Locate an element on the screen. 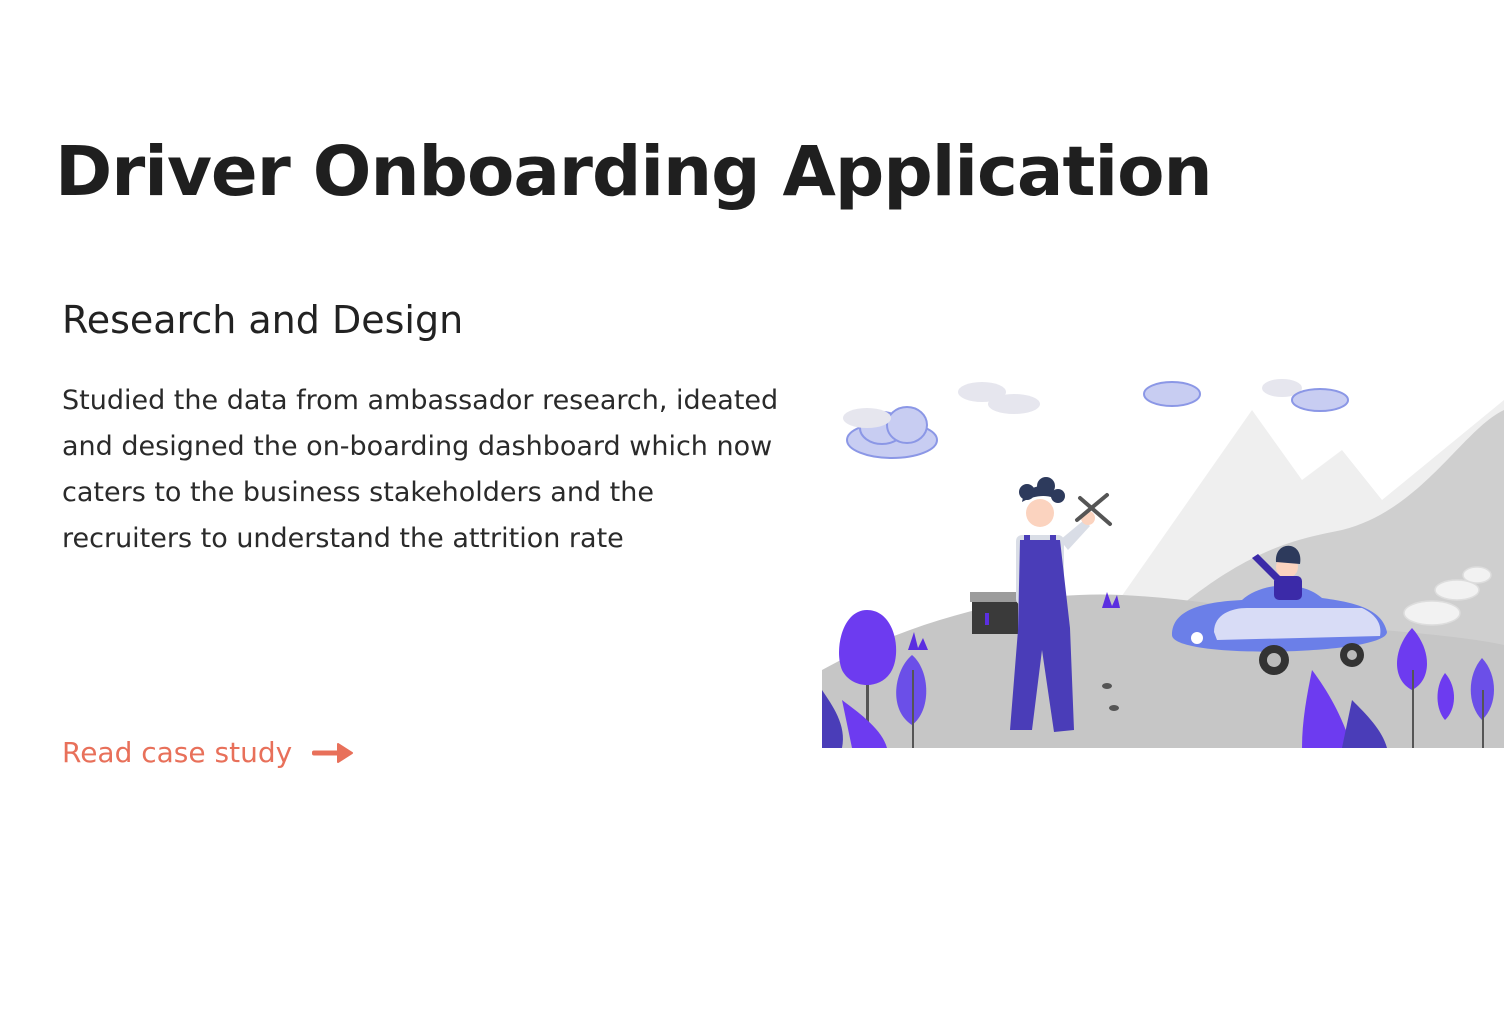 This screenshot has height=1018, width=1504. page-title: Driver Onboarding Application is located at coordinates (634, 172).